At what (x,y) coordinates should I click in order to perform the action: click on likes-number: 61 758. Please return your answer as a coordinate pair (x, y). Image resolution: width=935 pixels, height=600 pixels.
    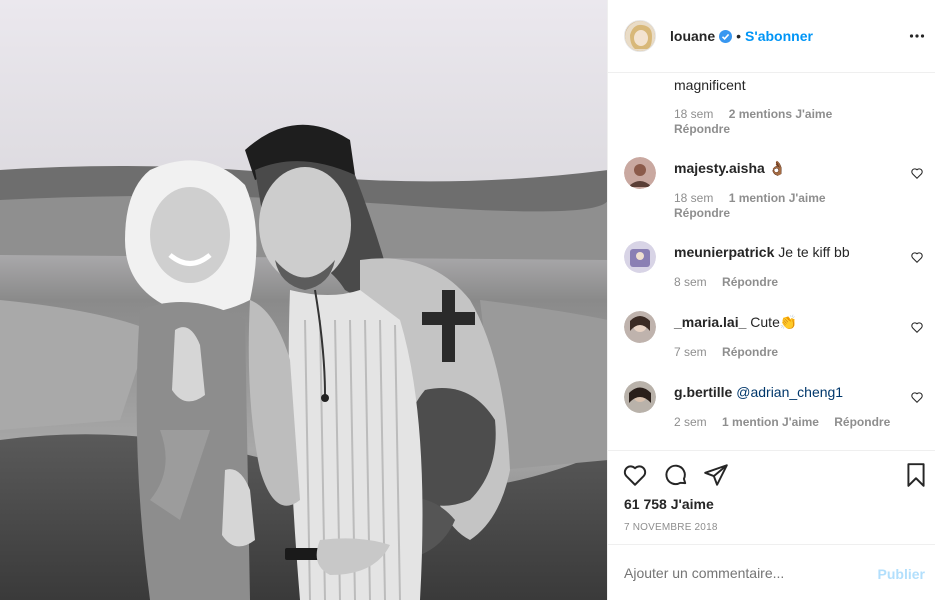
    Looking at the image, I should click on (645, 504).